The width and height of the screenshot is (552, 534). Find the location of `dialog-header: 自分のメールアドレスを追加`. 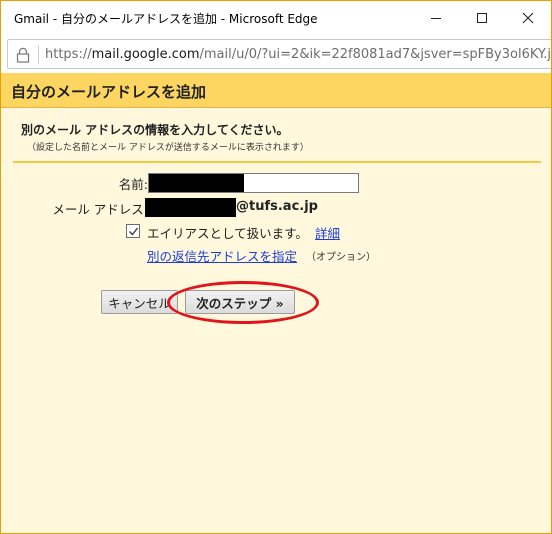

dialog-header: 自分のメールアドレスを追加 is located at coordinates (276, 90).